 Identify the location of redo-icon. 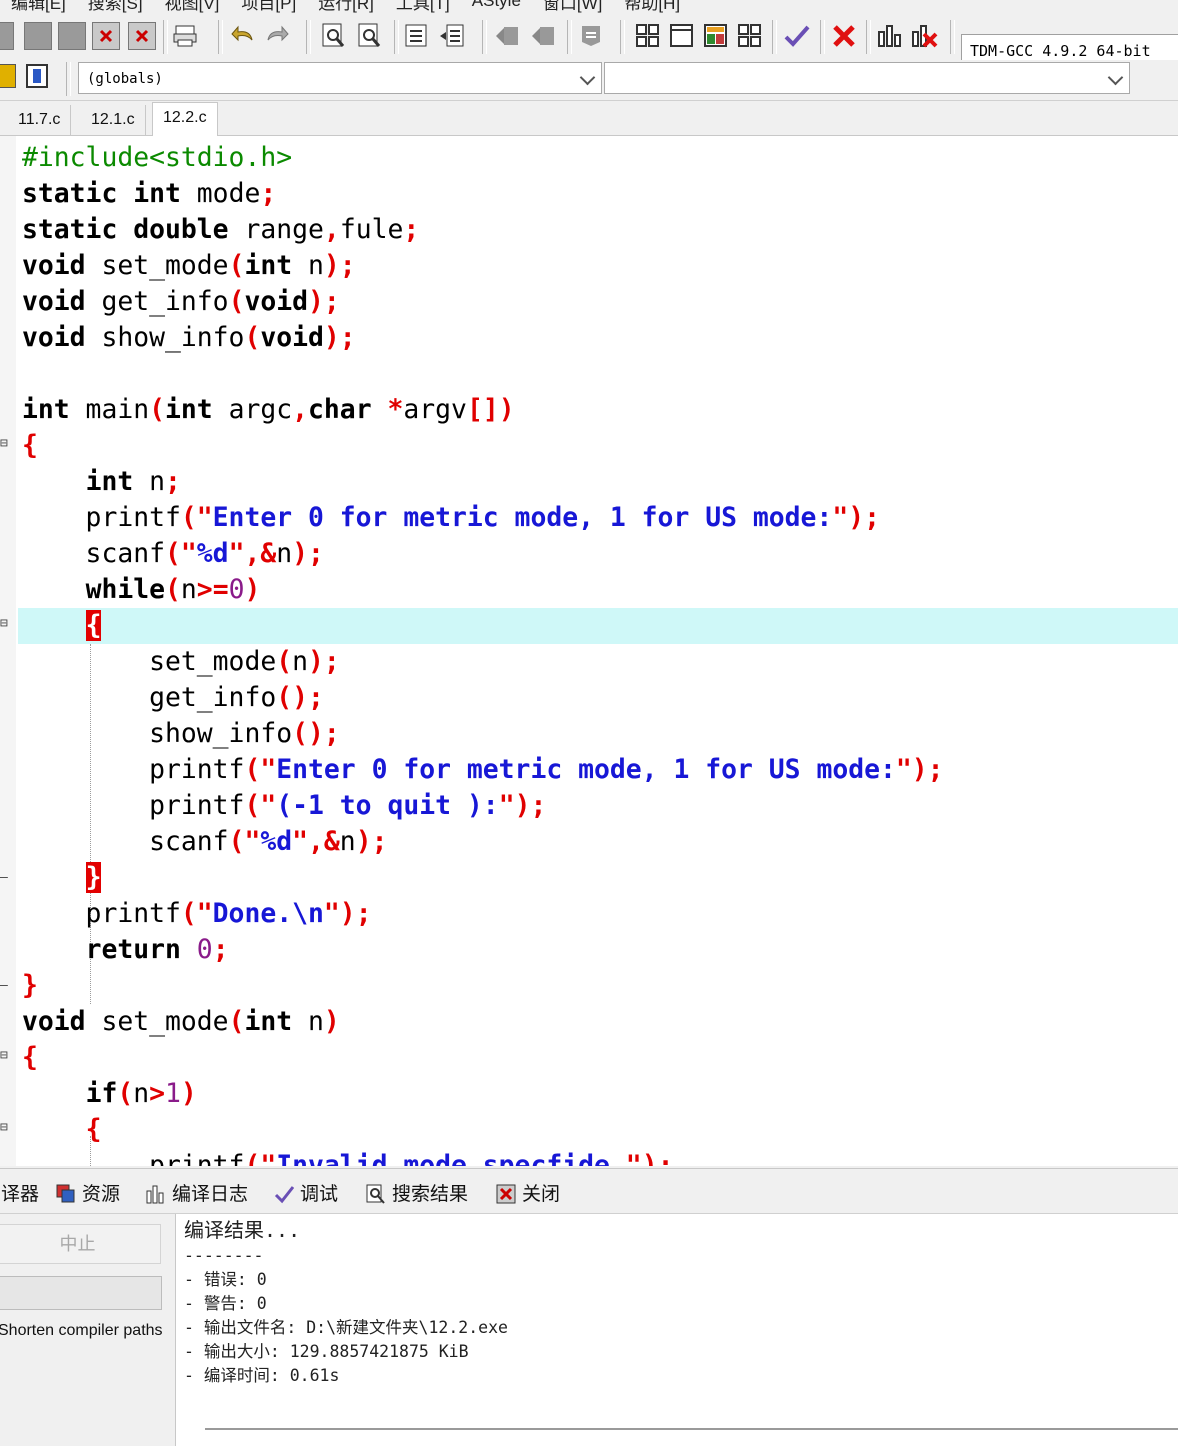
(278, 36).